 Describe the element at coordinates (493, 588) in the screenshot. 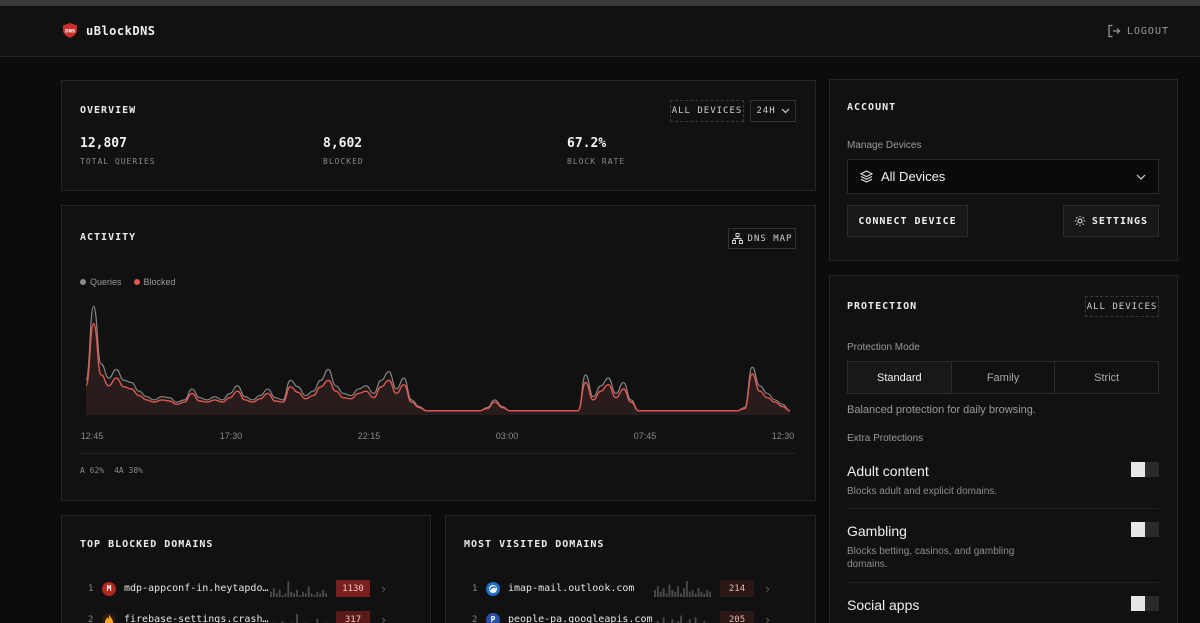

I see `outlook-favicon-icon` at that location.